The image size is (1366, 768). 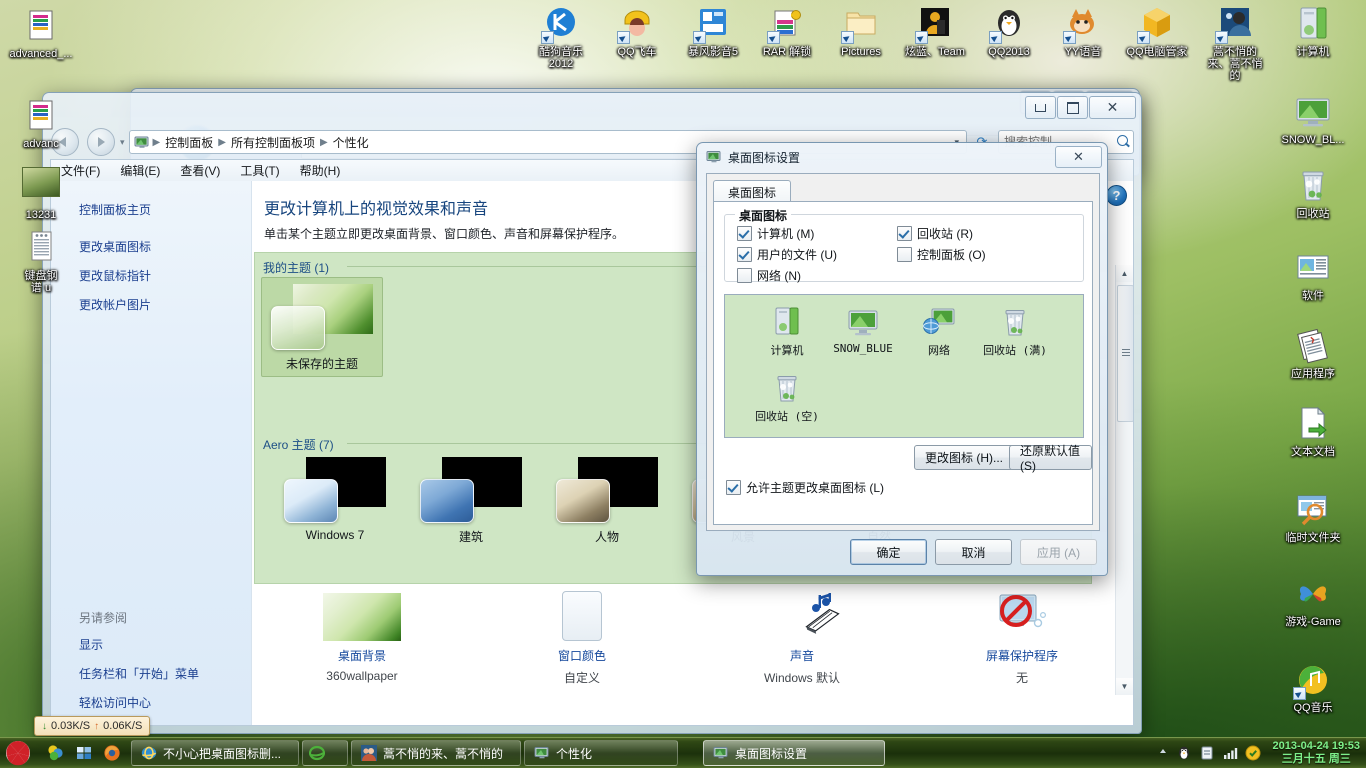 What do you see at coordinates (601, 753) in the screenshot?
I see `taskbar-item-personalization: 个性化` at bounding box center [601, 753].